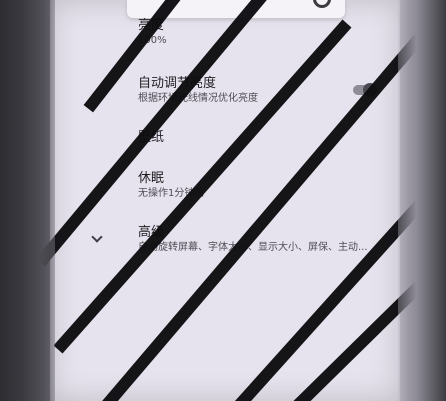 This screenshot has width=446, height=401. I want to click on brightness-value: 100%, so click(152, 40).